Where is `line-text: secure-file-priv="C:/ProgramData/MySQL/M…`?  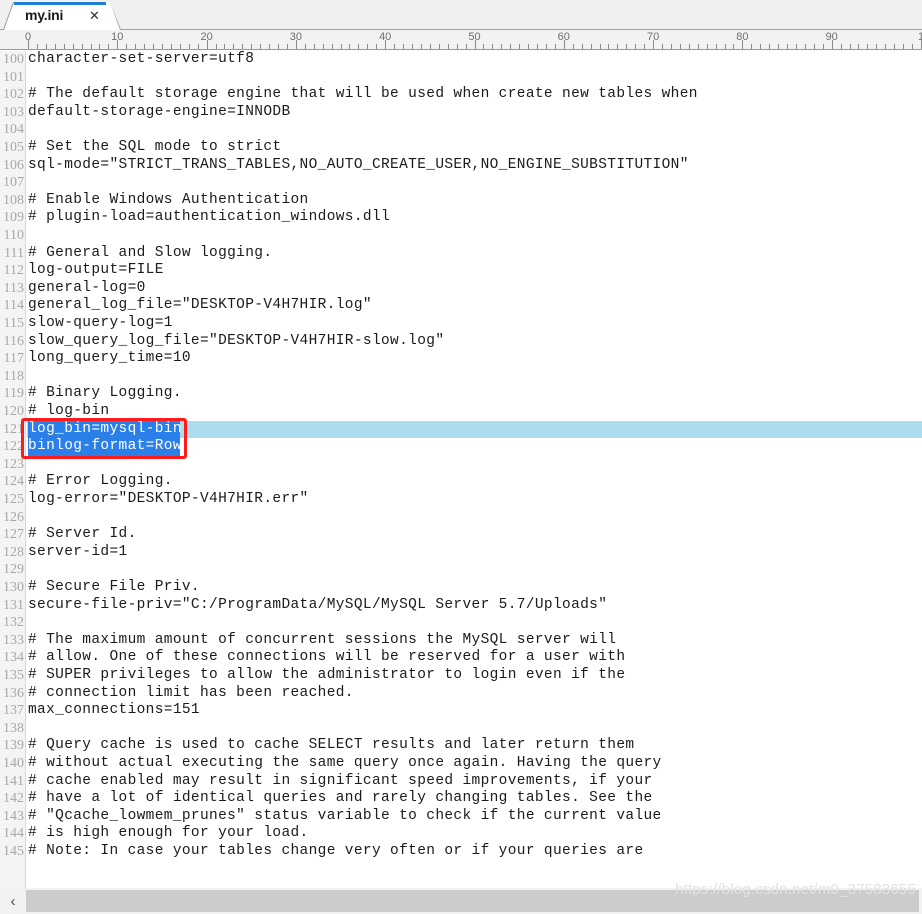
line-text: secure-file-priv="C:/ProgramData/MySQL/M… is located at coordinates (317, 606).